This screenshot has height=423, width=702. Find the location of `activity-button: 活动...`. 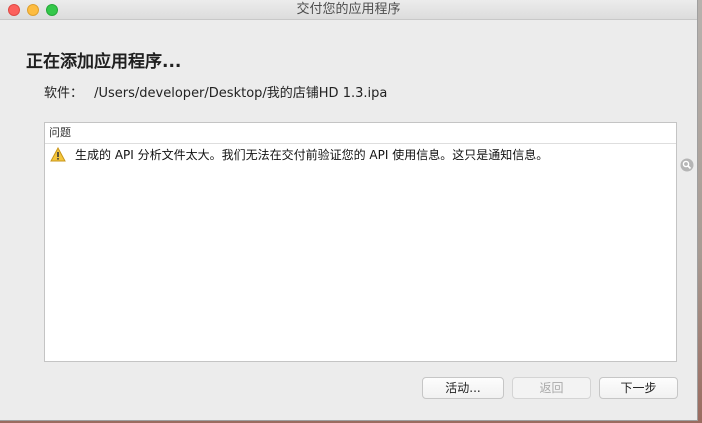

activity-button: 活动... is located at coordinates (463, 388).